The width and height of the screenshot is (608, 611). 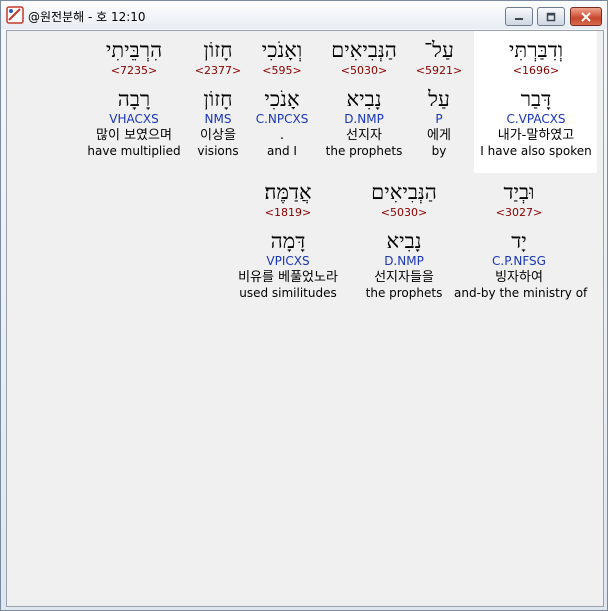 What do you see at coordinates (521, 293) in the screenshot?
I see `english-gloss: and-by the ministry of` at bounding box center [521, 293].